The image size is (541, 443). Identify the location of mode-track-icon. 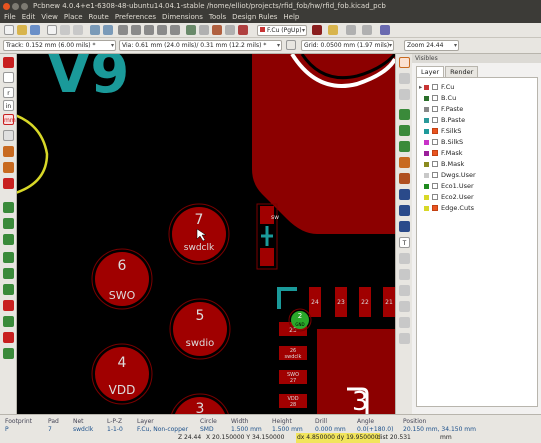
(243, 30).